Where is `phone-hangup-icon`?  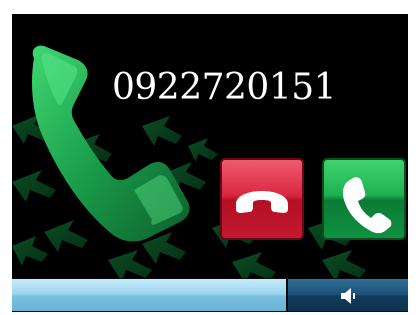
phone-hangup-icon is located at coordinates (262, 202).